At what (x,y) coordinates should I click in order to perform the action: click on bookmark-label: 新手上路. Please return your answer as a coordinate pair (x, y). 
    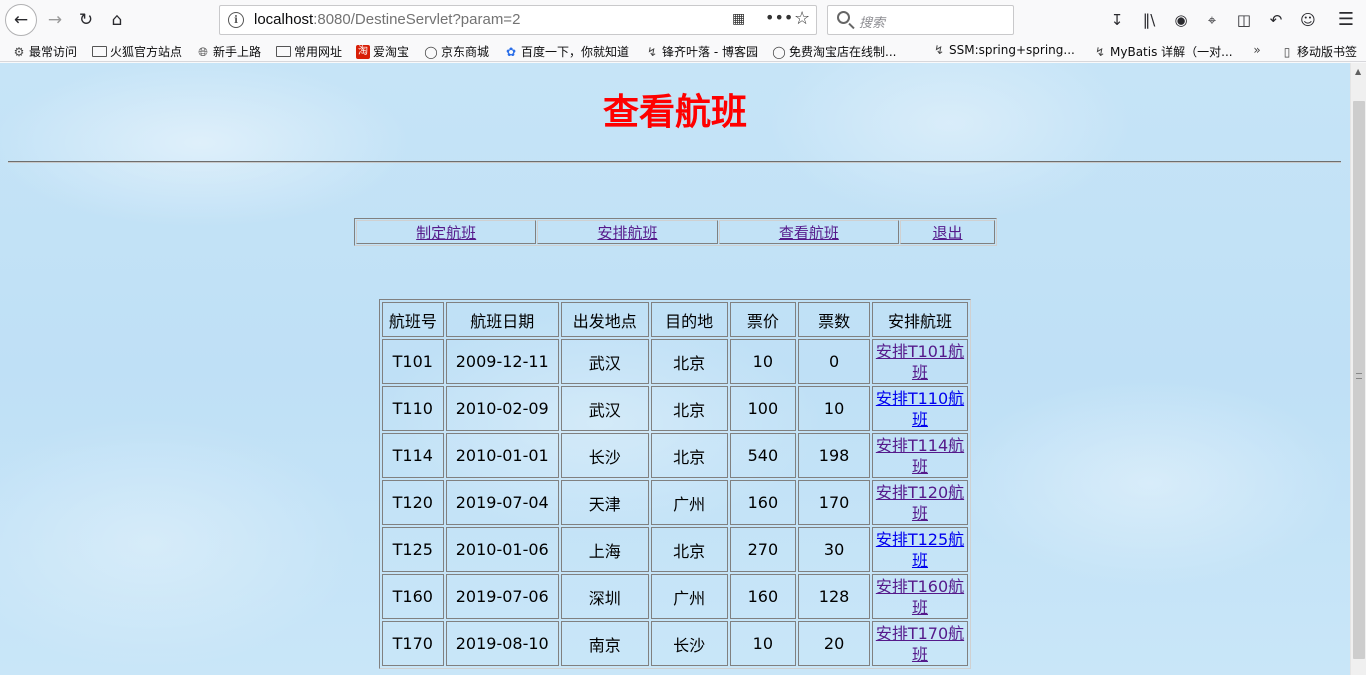
    Looking at the image, I should click on (237, 52).